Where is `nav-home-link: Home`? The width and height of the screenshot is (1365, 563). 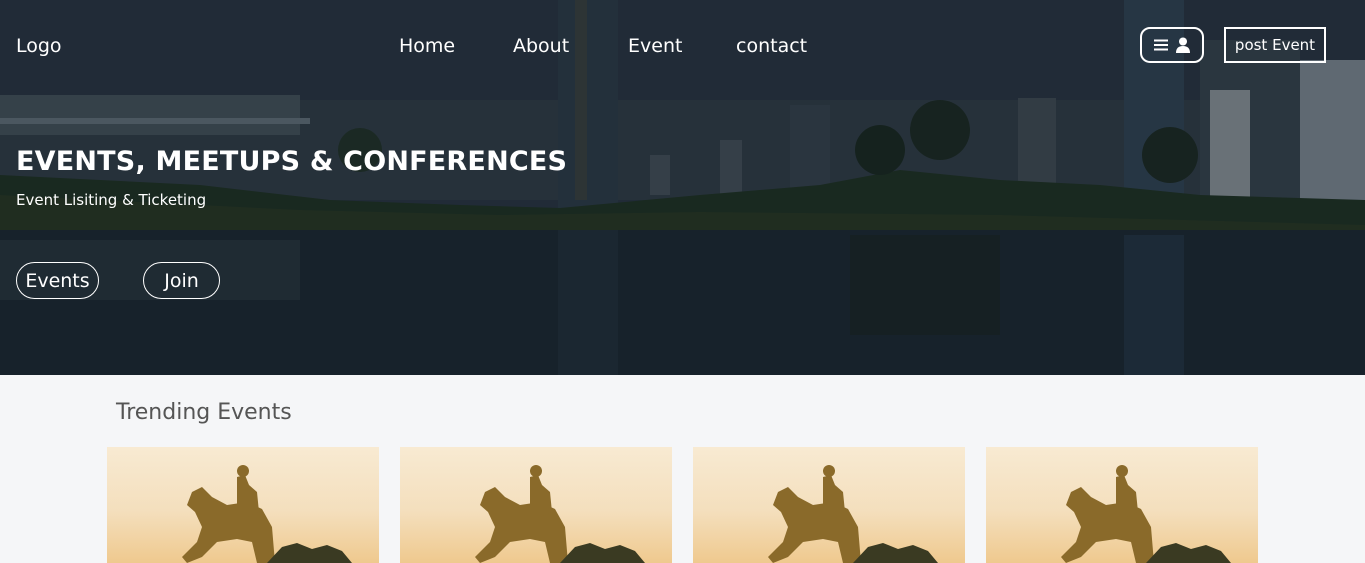 nav-home-link: Home is located at coordinates (427, 46).